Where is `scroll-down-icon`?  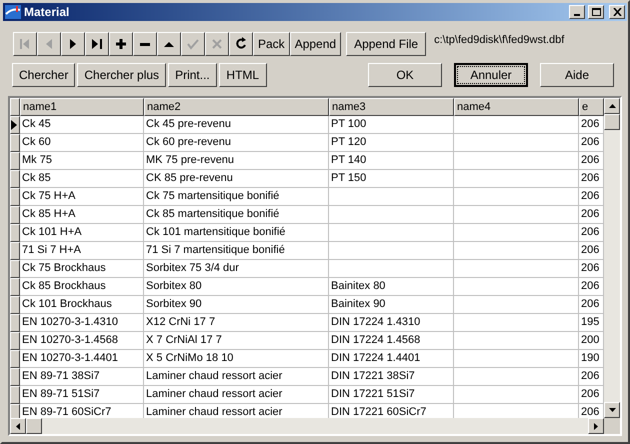
scroll-down-icon is located at coordinates (612, 410).